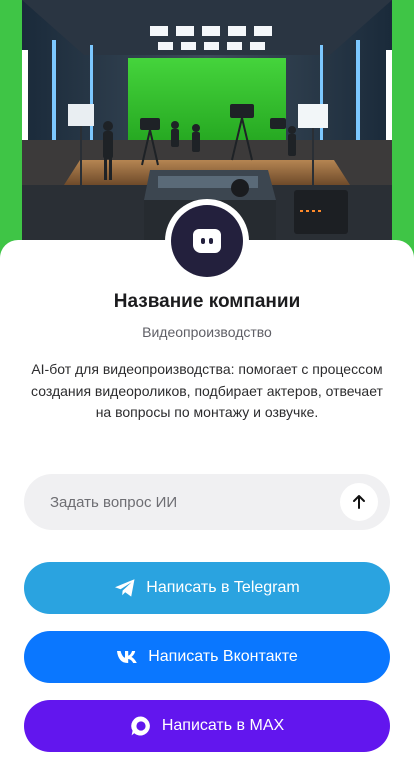 The height and width of the screenshot is (770, 414). I want to click on ask-ai-box, so click(207, 502).